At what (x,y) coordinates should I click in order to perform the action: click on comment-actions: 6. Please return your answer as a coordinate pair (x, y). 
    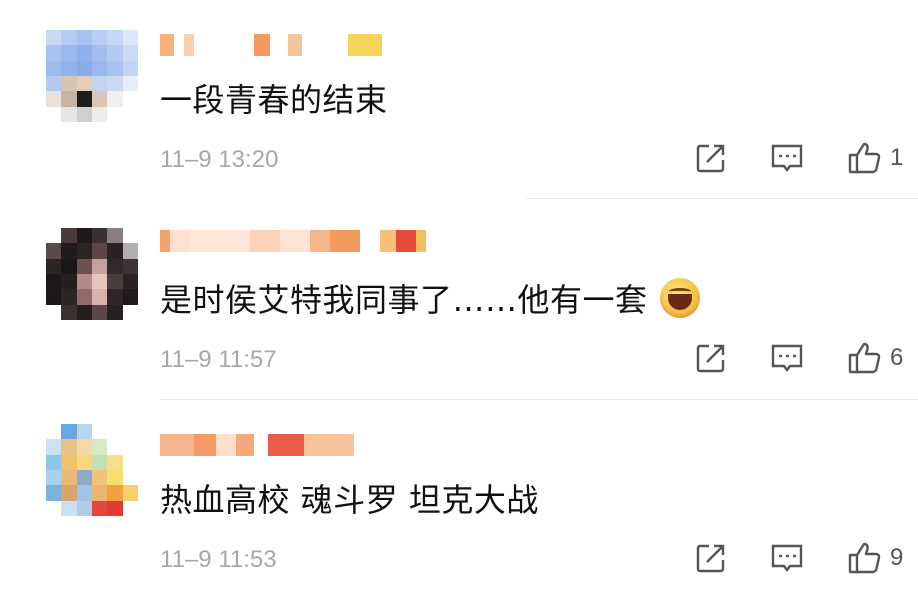
    Looking at the image, I should click on (799, 358).